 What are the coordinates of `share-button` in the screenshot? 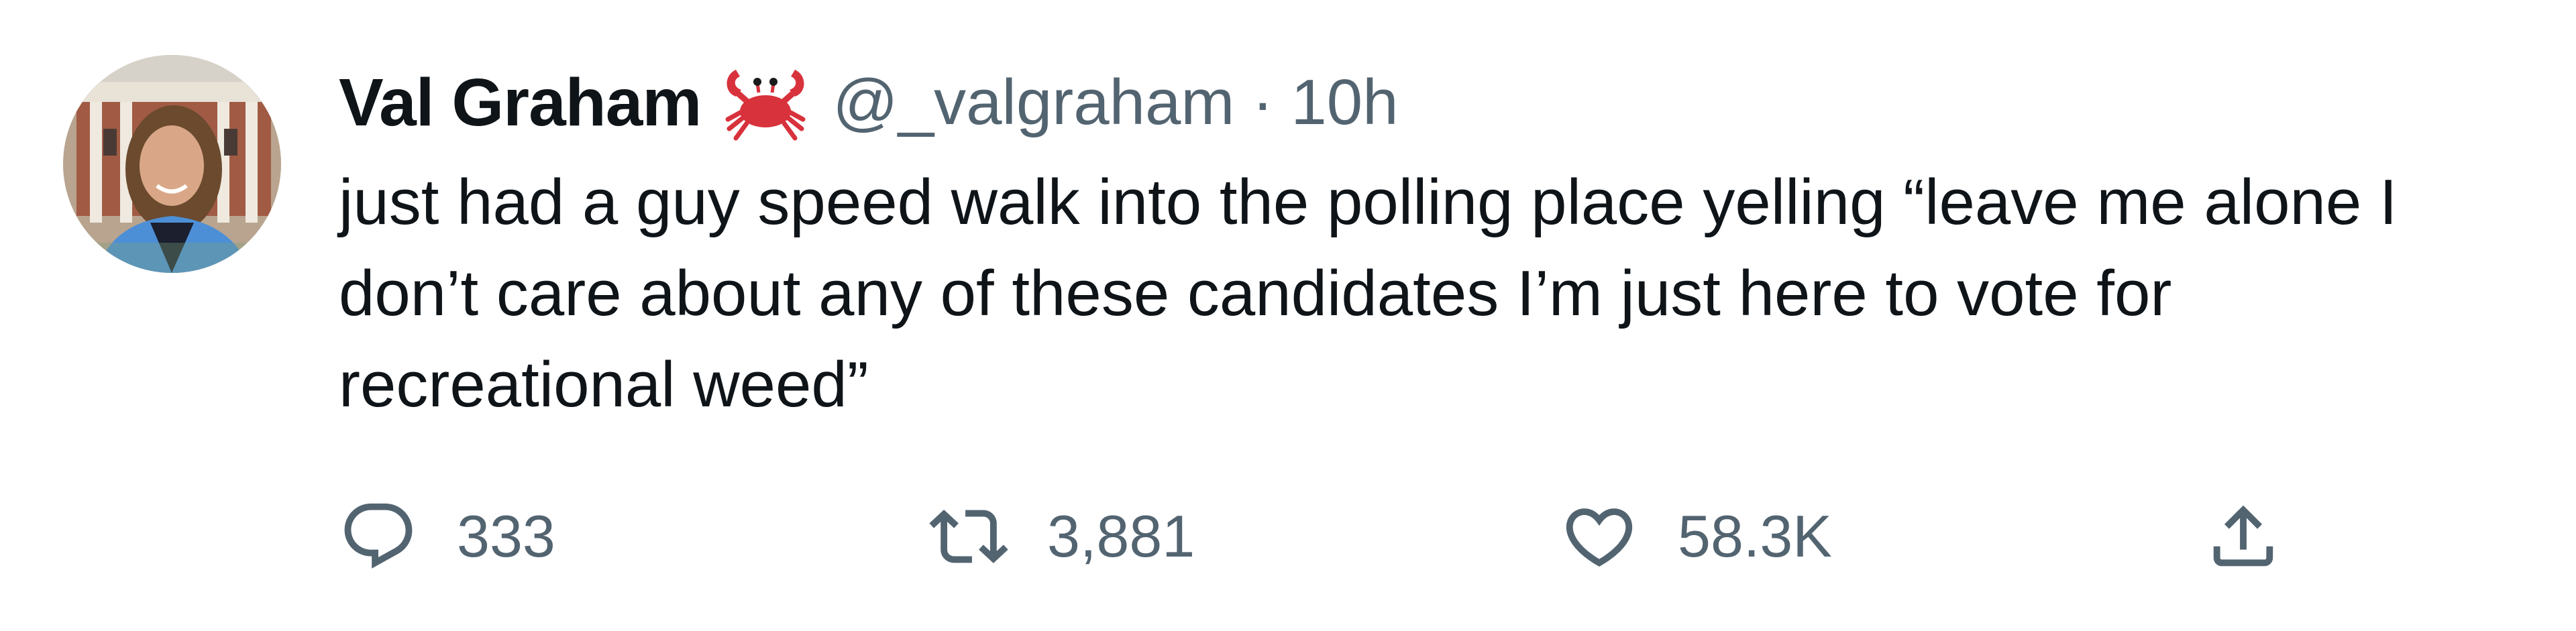 It's located at (2243, 536).